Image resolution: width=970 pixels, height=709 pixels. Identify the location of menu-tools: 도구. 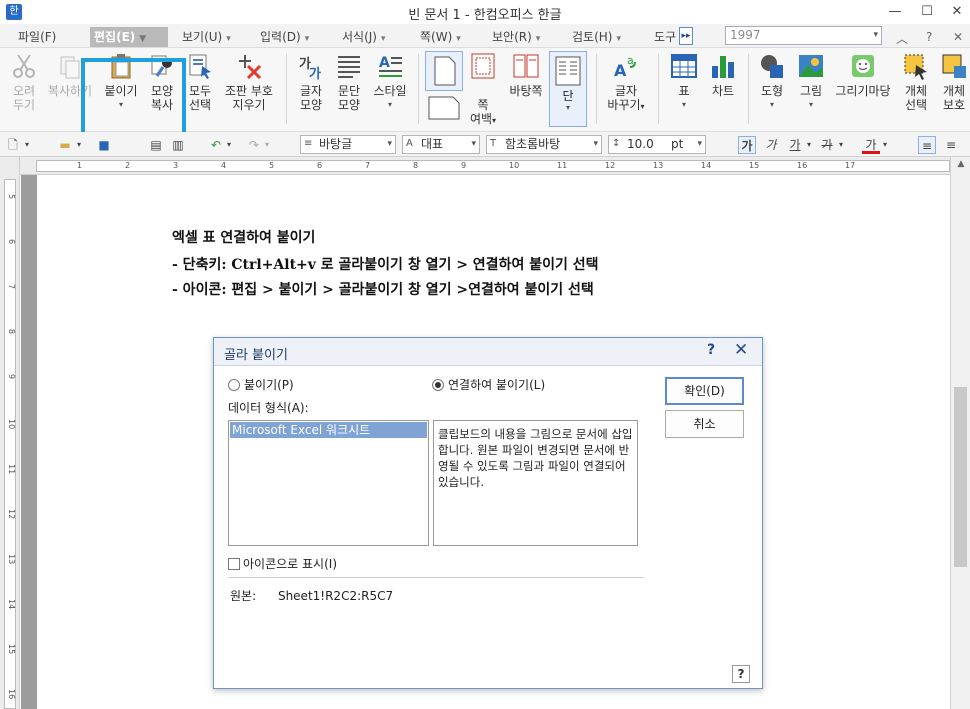
(665, 37).